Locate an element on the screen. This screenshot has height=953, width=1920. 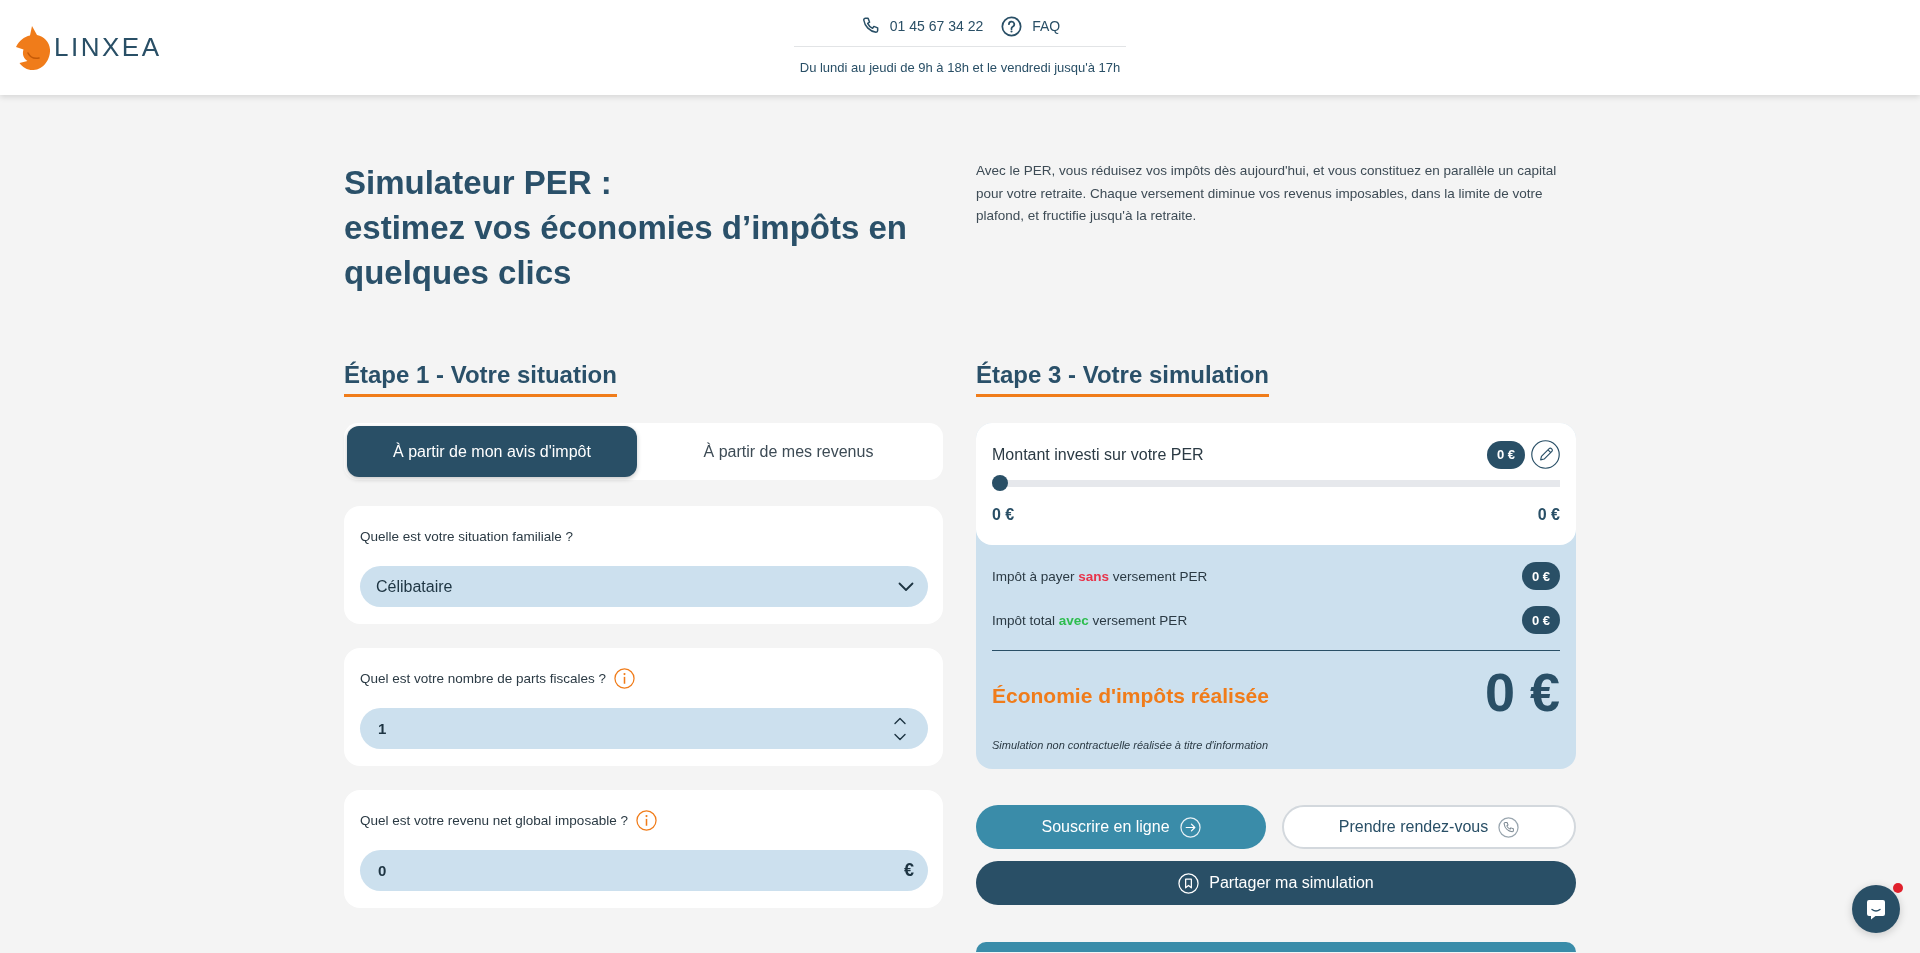
amount-badge: 0 € is located at coordinates (1505, 454).